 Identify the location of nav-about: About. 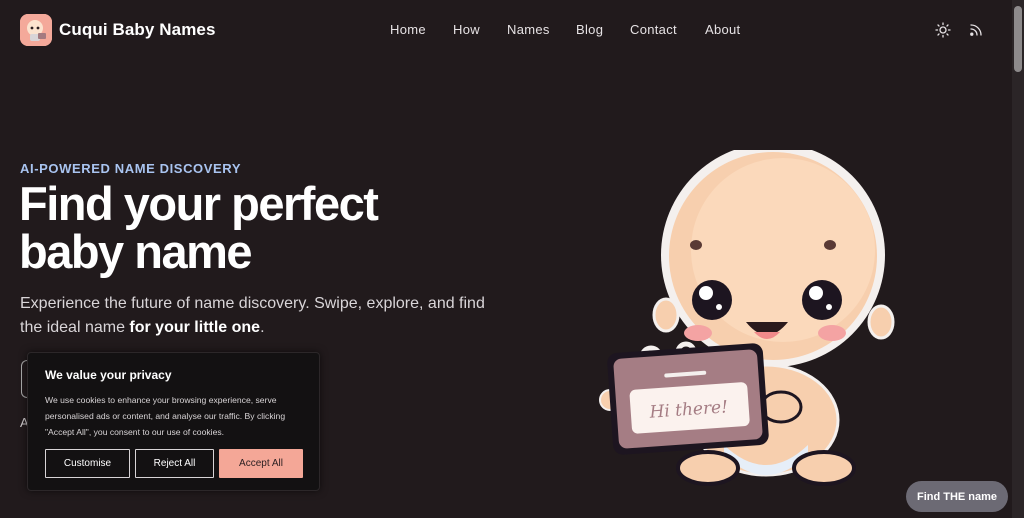
(722, 29).